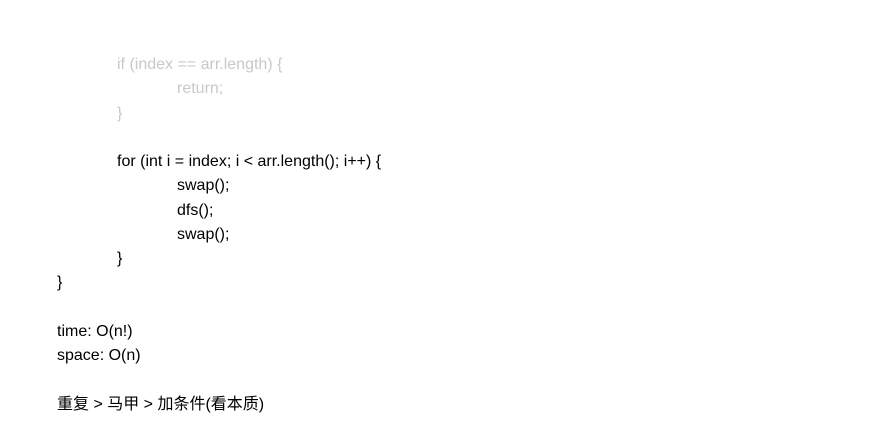 This screenshot has width=890, height=430. I want to click on note-line: 重复 > 马甲 > 加条件(看本质), so click(161, 404).